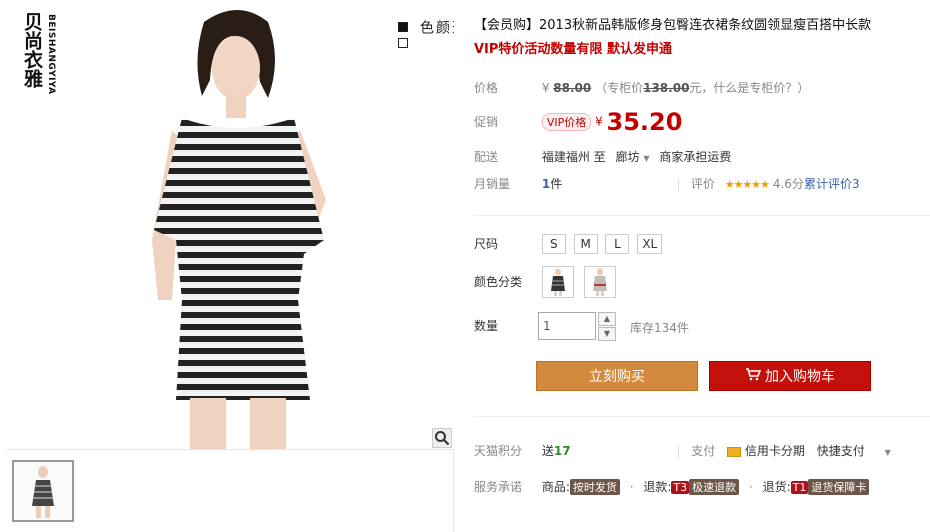 The width and height of the screenshot is (930, 532). I want to click on fast-refund-tag: 极速退款, so click(714, 487).